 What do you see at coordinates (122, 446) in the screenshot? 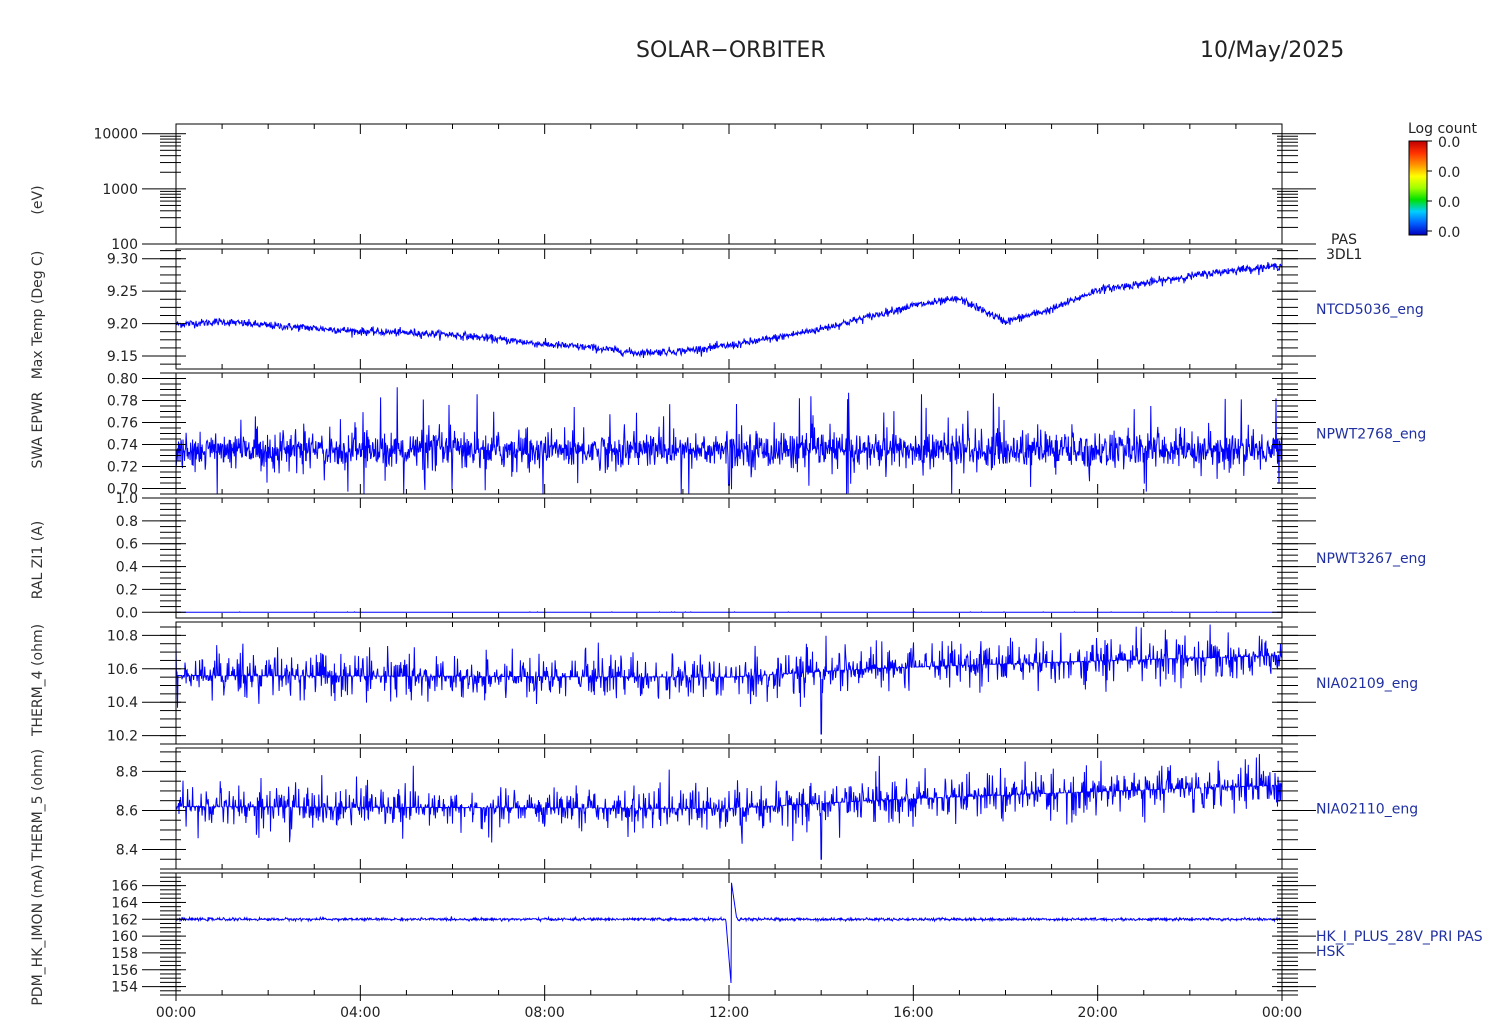
I see `ytick-label: 0.74` at bounding box center [122, 446].